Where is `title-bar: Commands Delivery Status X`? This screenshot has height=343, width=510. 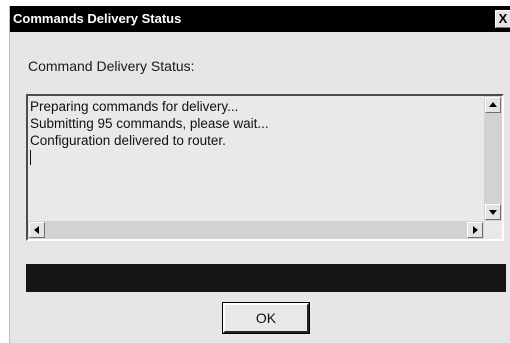
title-bar: Commands Delivery Status X is located at coordinates (260, 19).